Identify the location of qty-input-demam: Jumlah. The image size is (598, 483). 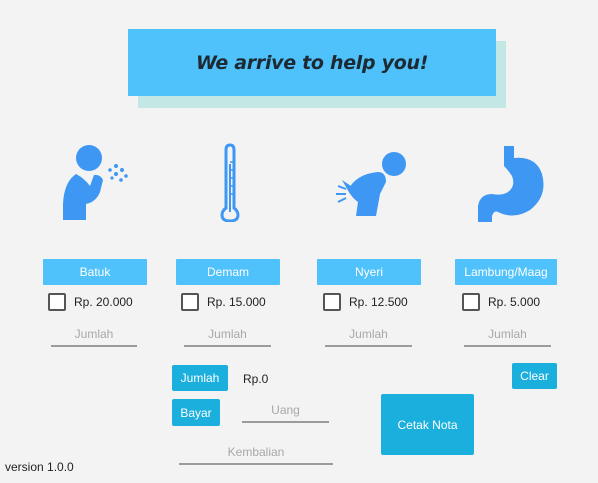
(227, 335).